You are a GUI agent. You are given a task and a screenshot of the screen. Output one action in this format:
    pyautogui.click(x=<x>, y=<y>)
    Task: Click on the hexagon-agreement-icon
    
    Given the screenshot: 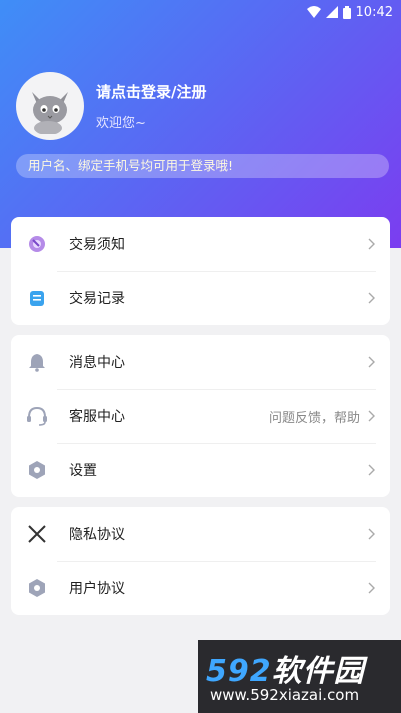 What is the action you would take?
    pyautogui.click(x=37, y=588)
    